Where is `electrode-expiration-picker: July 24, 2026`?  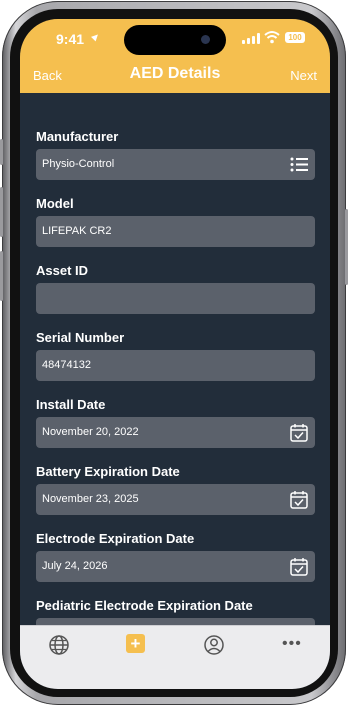
electrode-expiration-picker: July 24, 2026 is located at coordinates (175, 566).